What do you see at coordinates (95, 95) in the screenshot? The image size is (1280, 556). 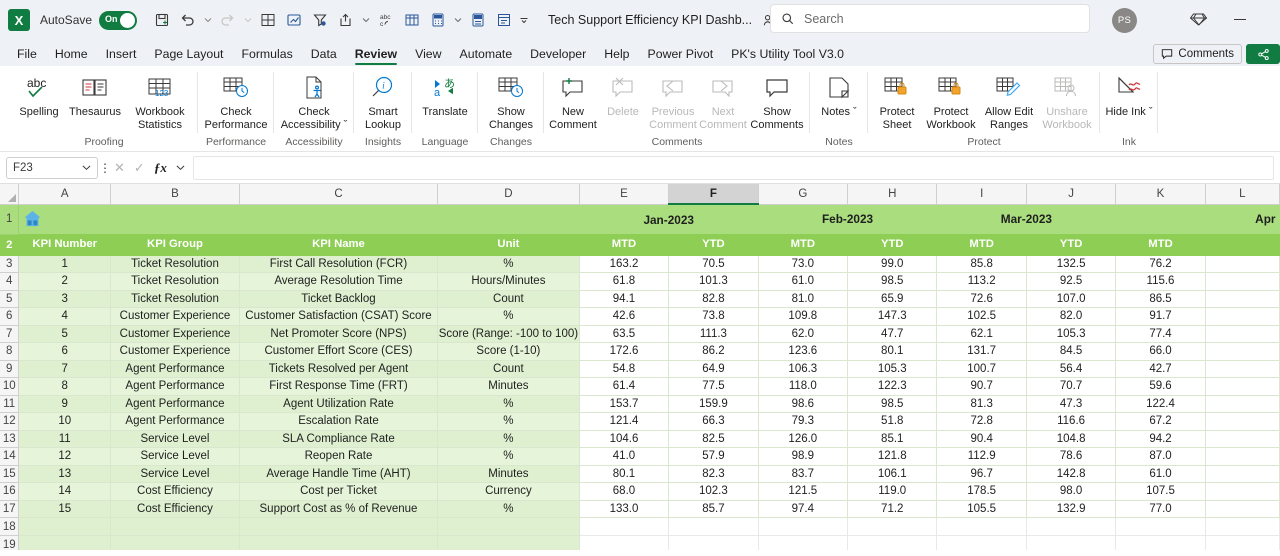 I see `thesaurus-button: Thesaurus` at bounding box center [95, 95].